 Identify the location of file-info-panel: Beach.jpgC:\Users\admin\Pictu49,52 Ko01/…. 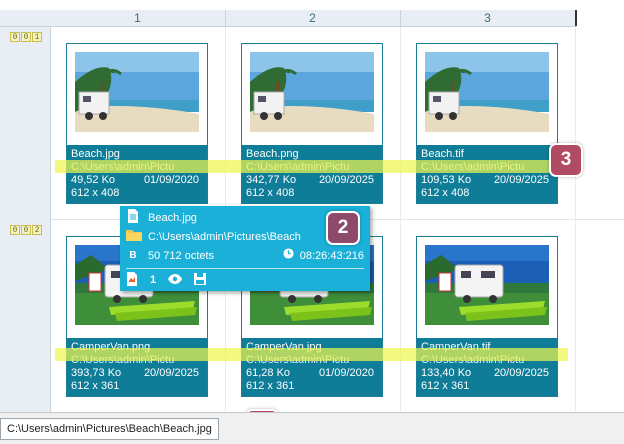
(137, 174).